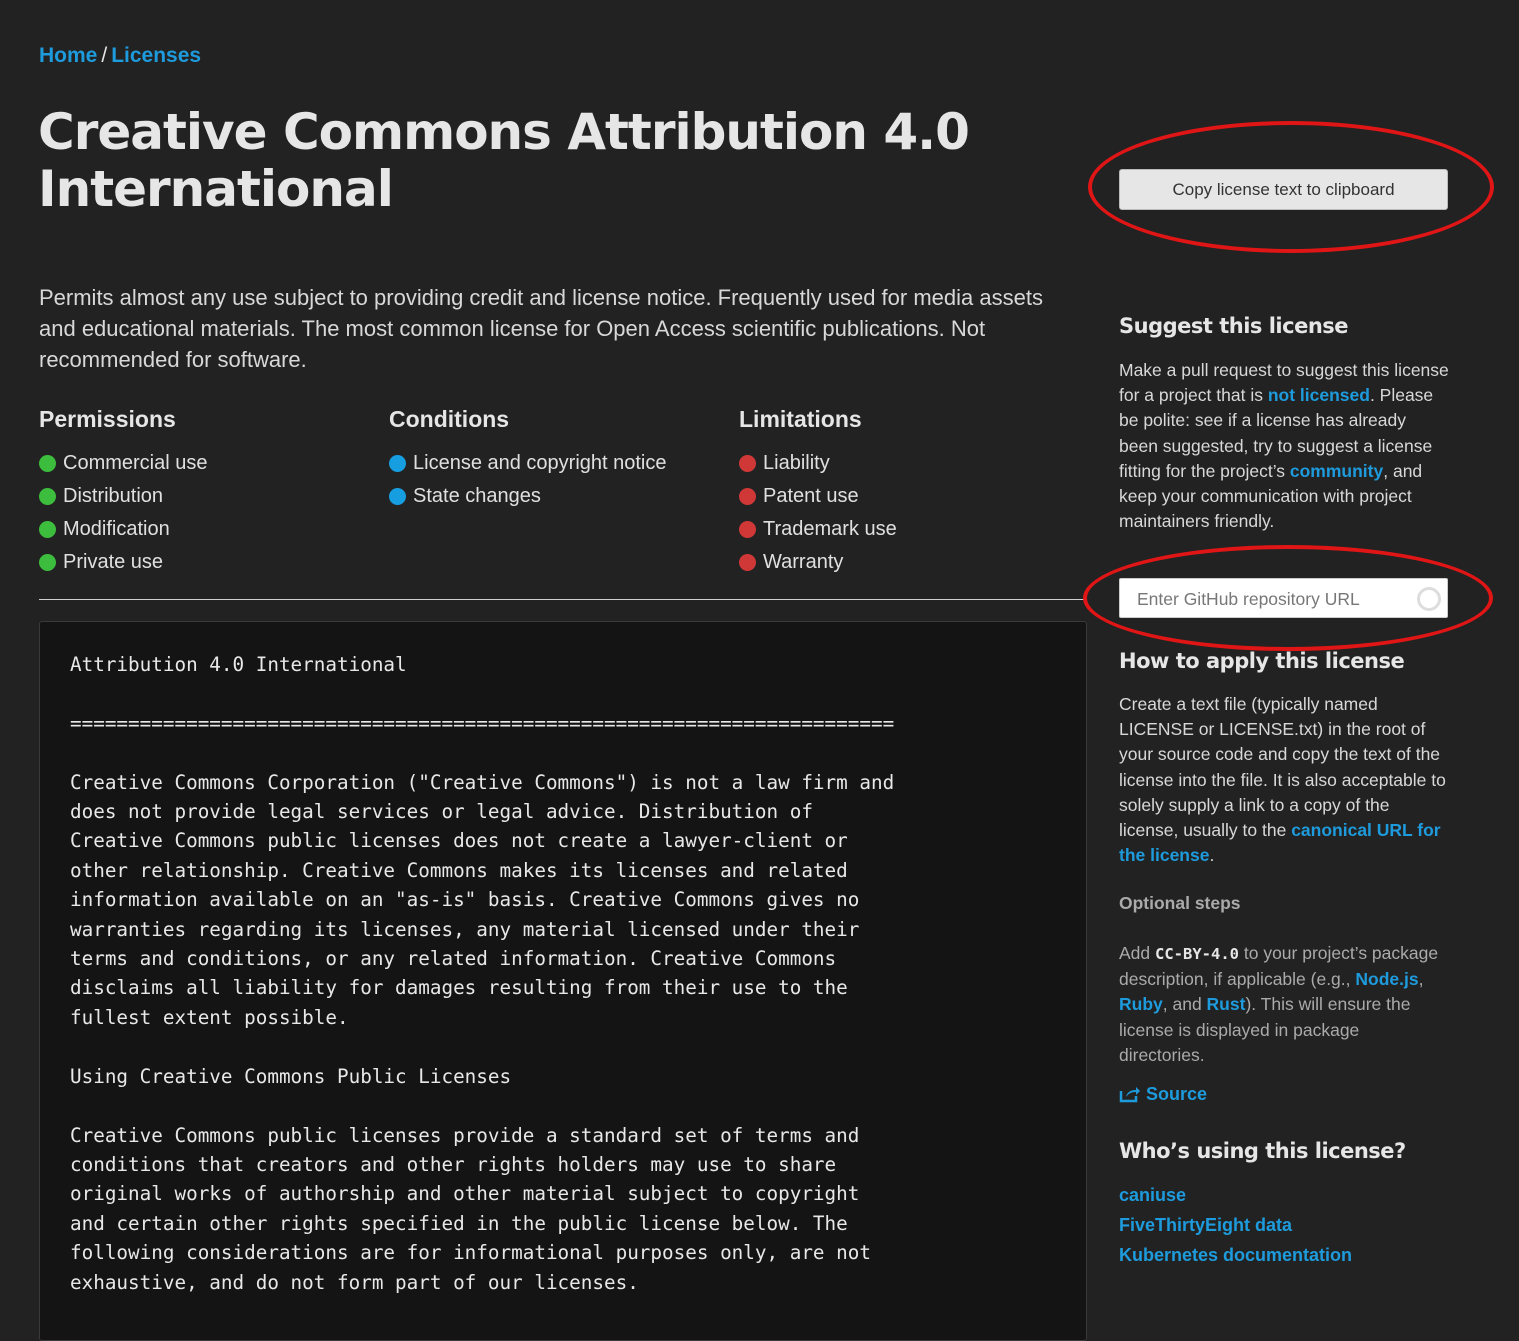 Image resolution: width=1519 pixels, height=1341 pixels. I want to click on suggest-heading: Suggest this license, so click(1234, 326).